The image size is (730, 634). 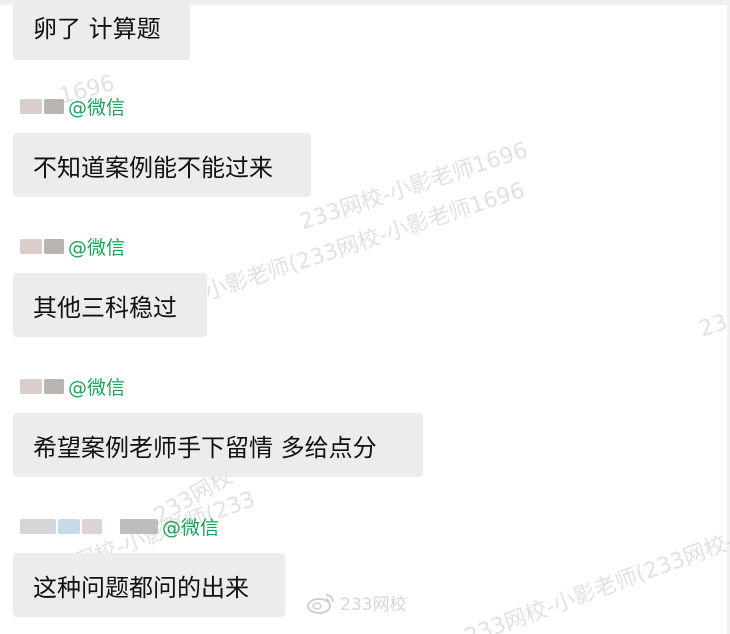 I want to click on watermark: 23, so click(x=713, y=326).